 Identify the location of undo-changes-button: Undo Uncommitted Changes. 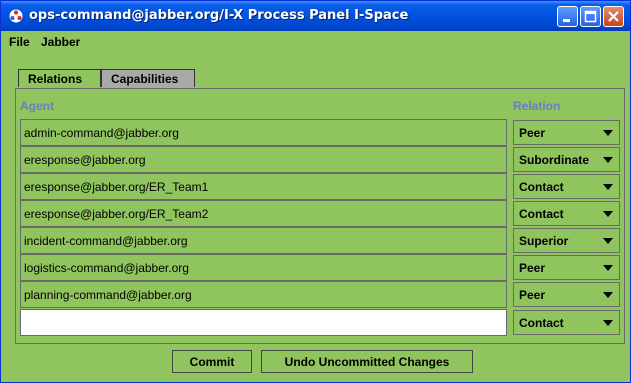
(367, 361).